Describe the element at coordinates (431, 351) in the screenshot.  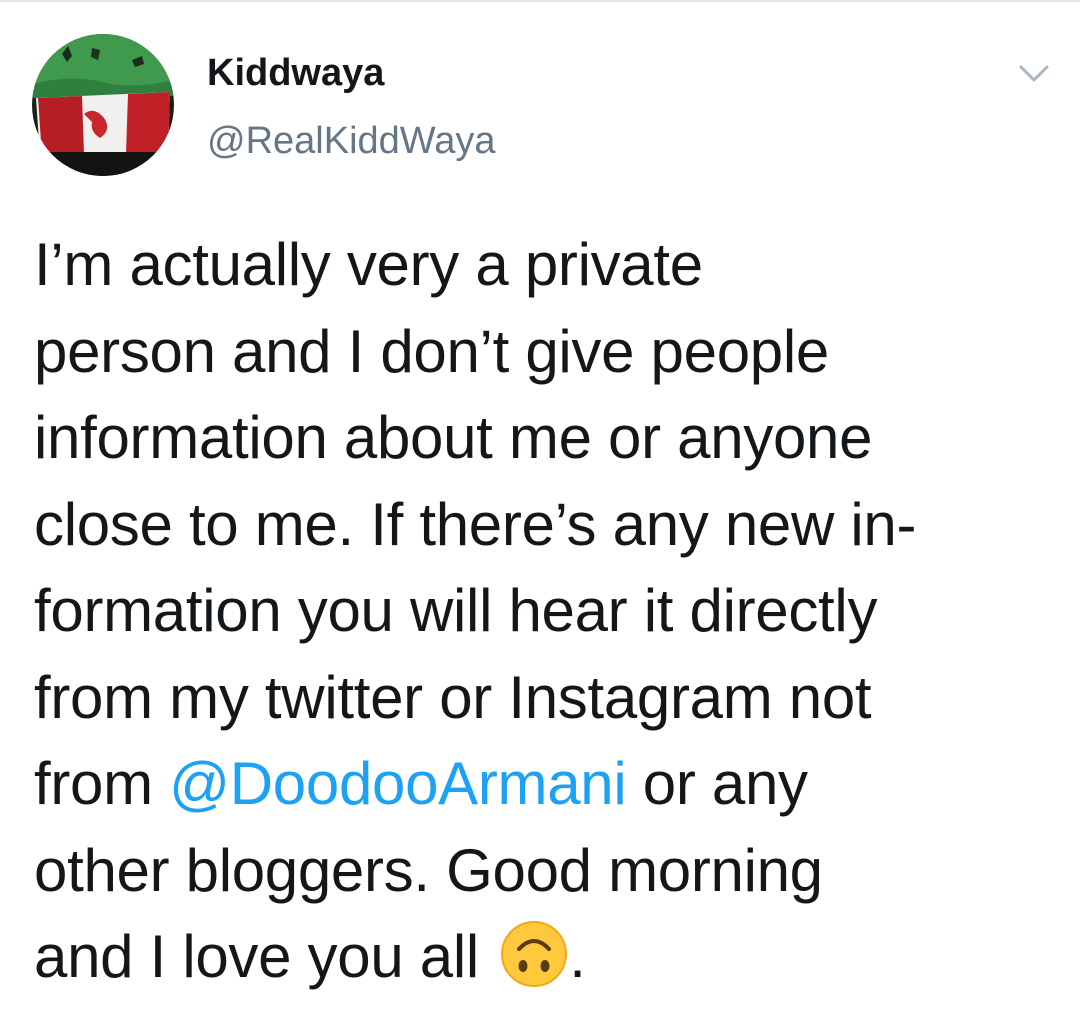
I see `tweet-line: person and I don’t give people` at that location.